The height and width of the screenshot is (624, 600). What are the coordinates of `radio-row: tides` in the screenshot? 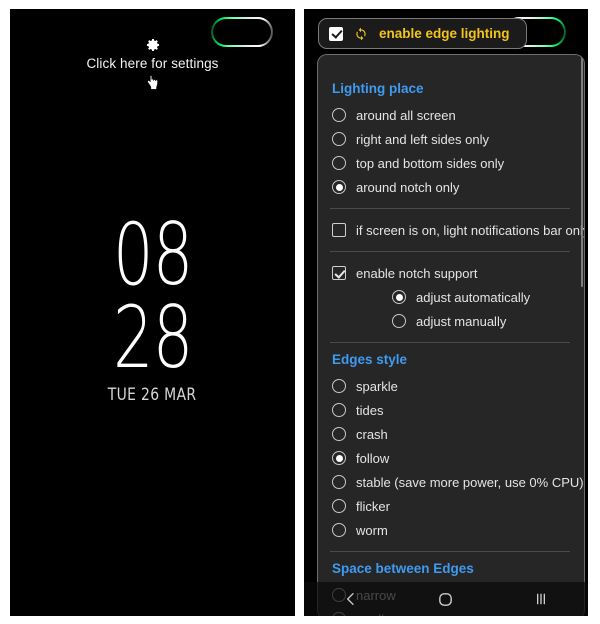 It's located at (451, 410).